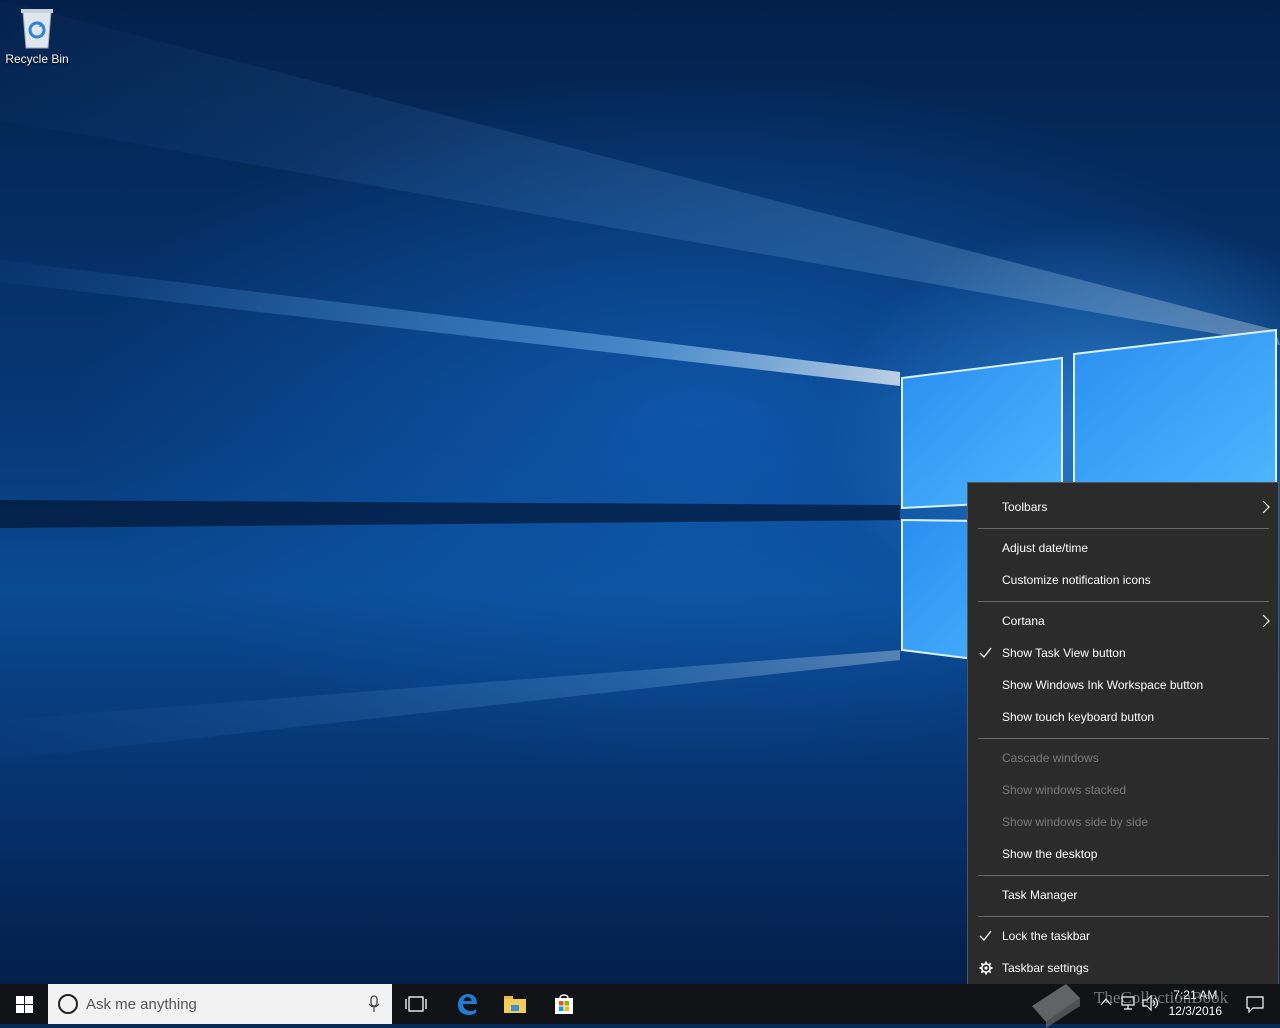  What do you see at coordinates (141, 1004) in the screenshot?
I see `search-placeholder: Ask me anything` at bounding box center [141, 1004].